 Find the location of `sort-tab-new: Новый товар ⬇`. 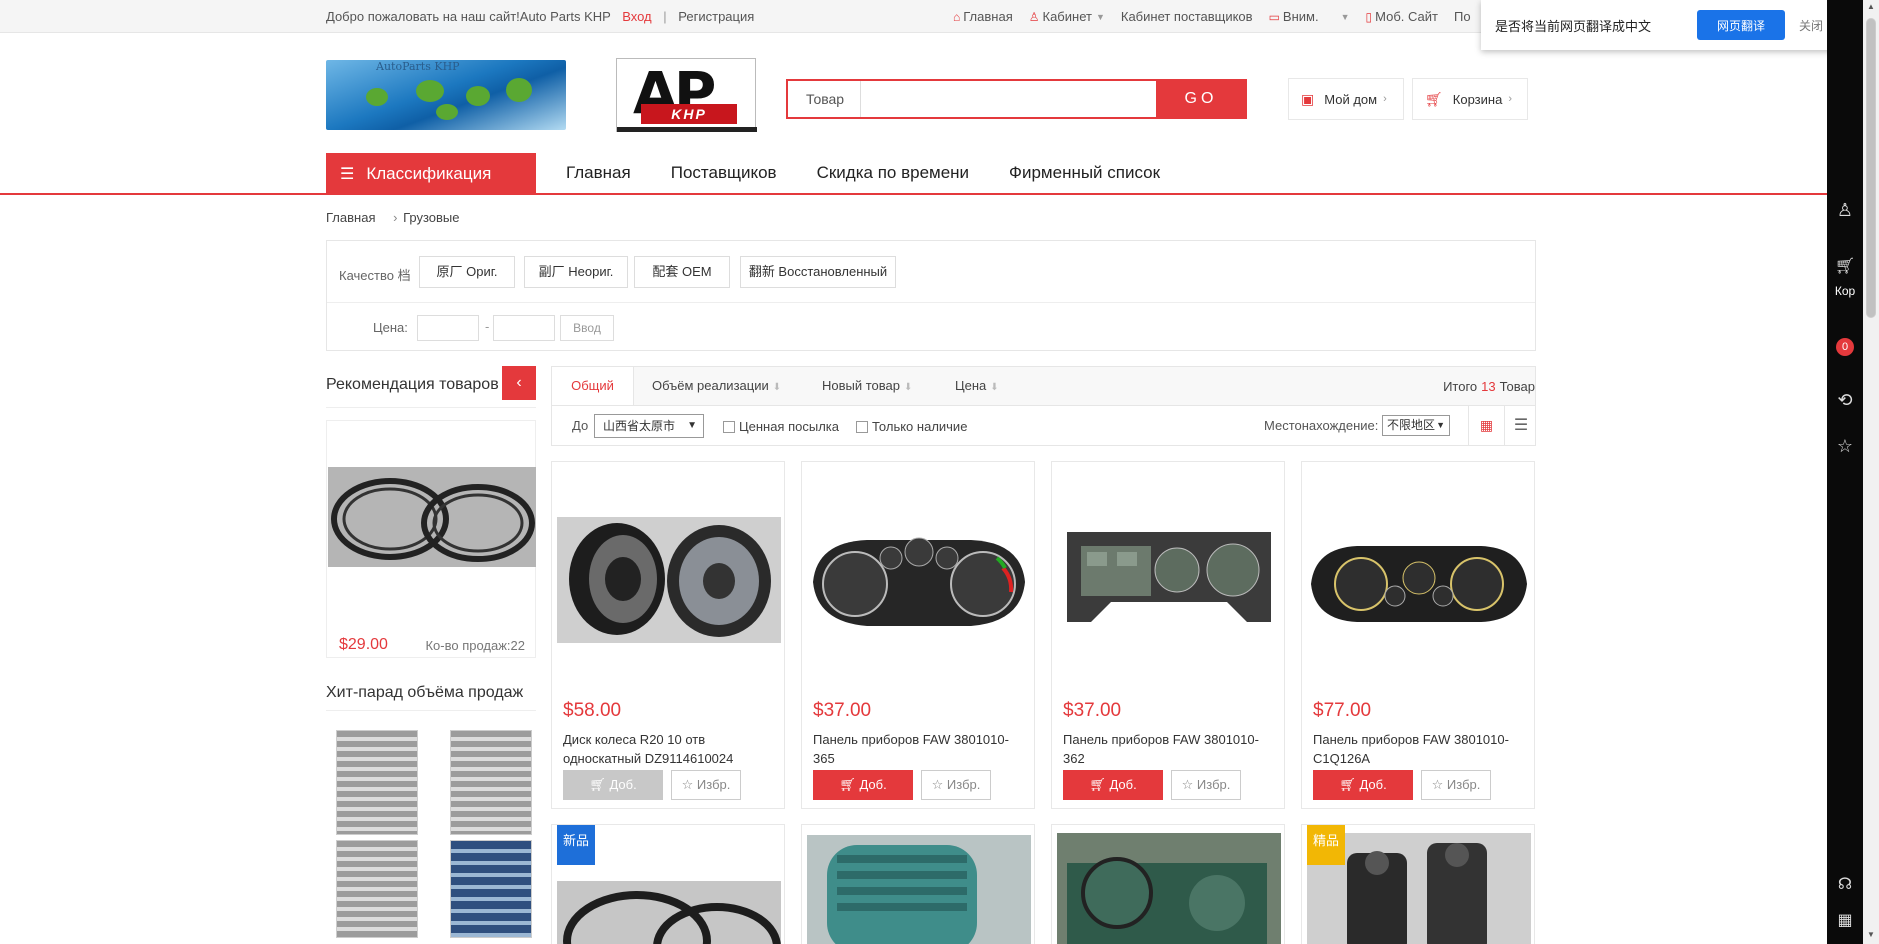

sort-tab-new: Новый товар ⬇ is located at coordinates (867, 386).